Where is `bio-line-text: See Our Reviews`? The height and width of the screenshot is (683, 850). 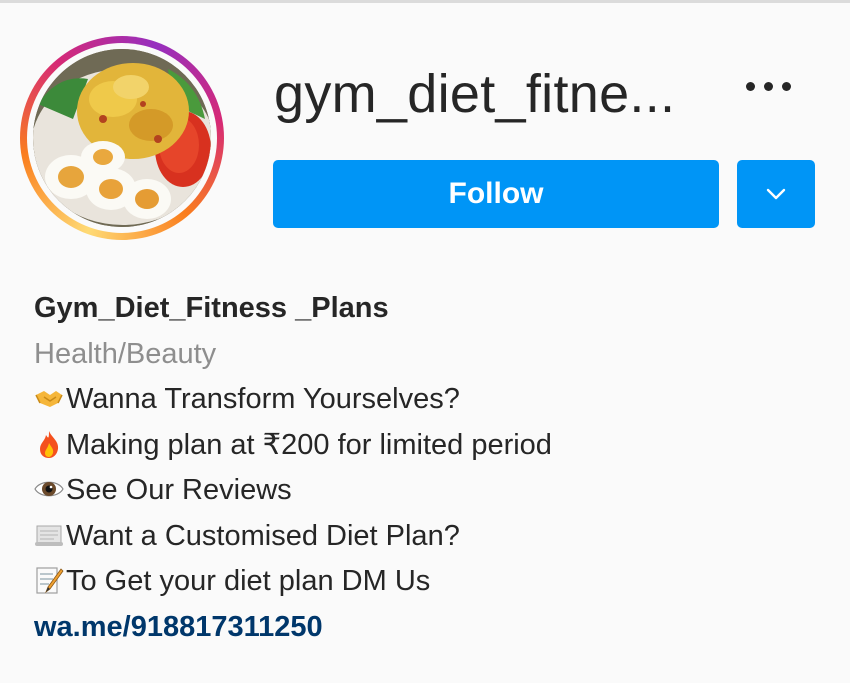 bio-line-text: See Our Reviews is located at coordinates (179, 490).